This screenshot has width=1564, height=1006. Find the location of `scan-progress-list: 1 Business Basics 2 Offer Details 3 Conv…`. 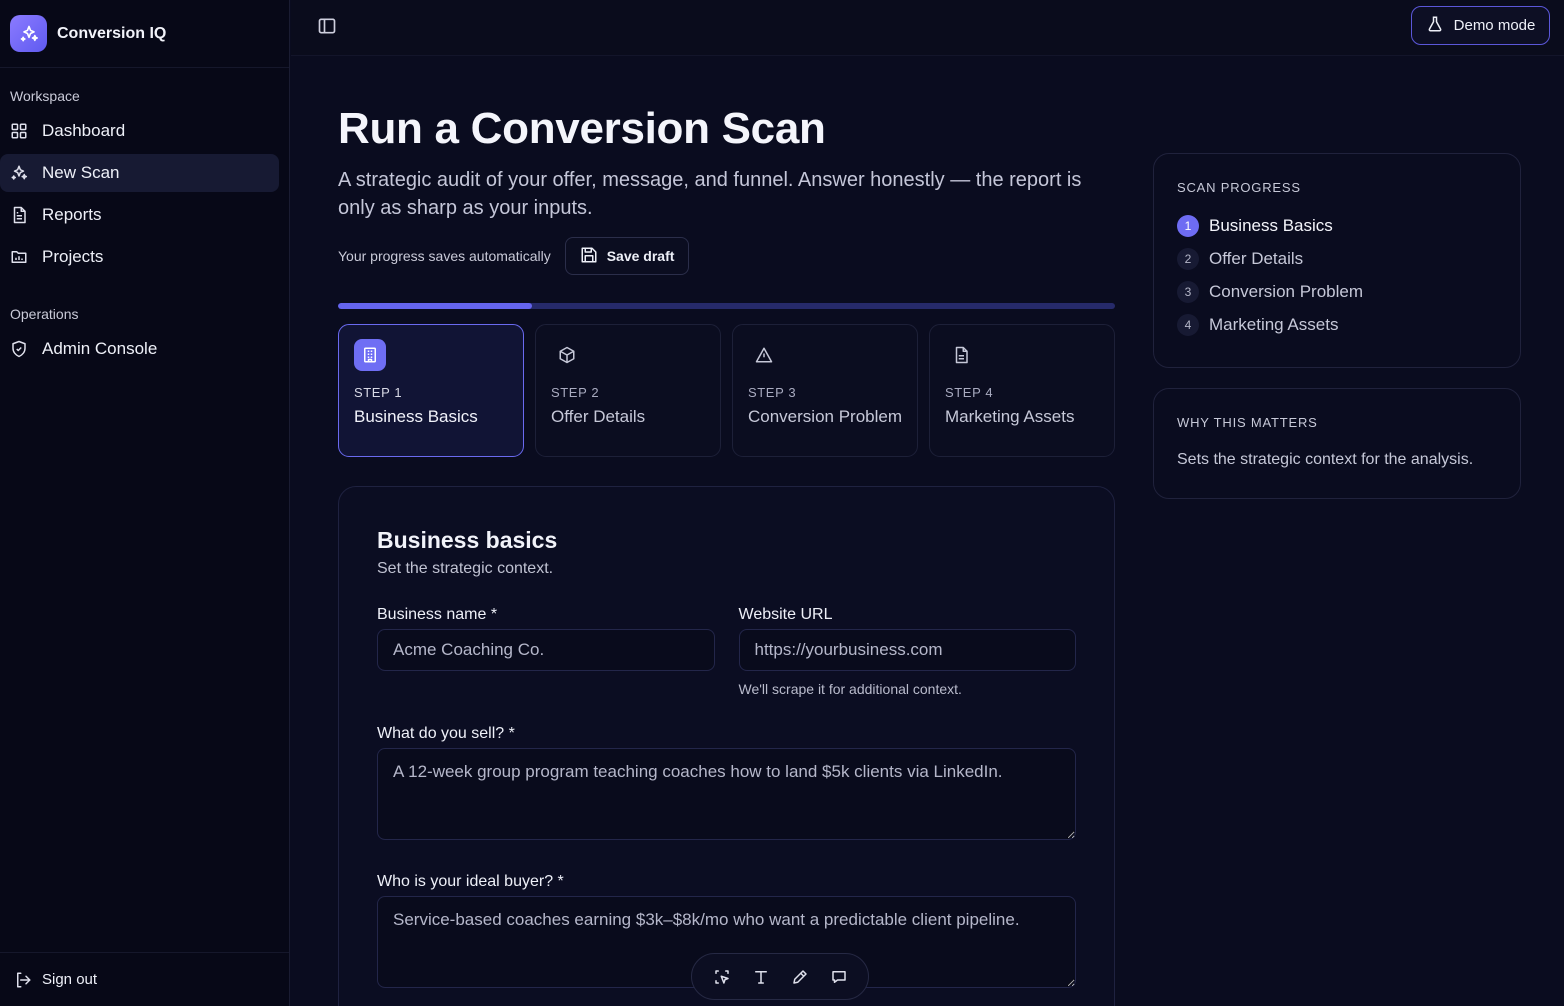

scan-progress-list: 1 Business Basics 2 Offer Details 3 Conv… is located at coordinates (1337, 275).